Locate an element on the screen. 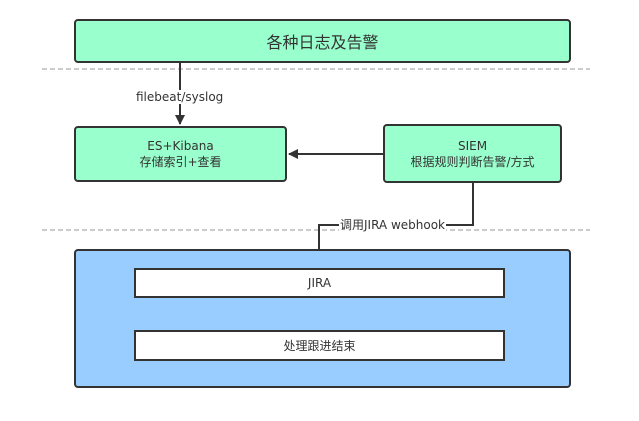 This screenshot has width=639, height=421. jira-label: JIRA is located at coordinates (319, 283).